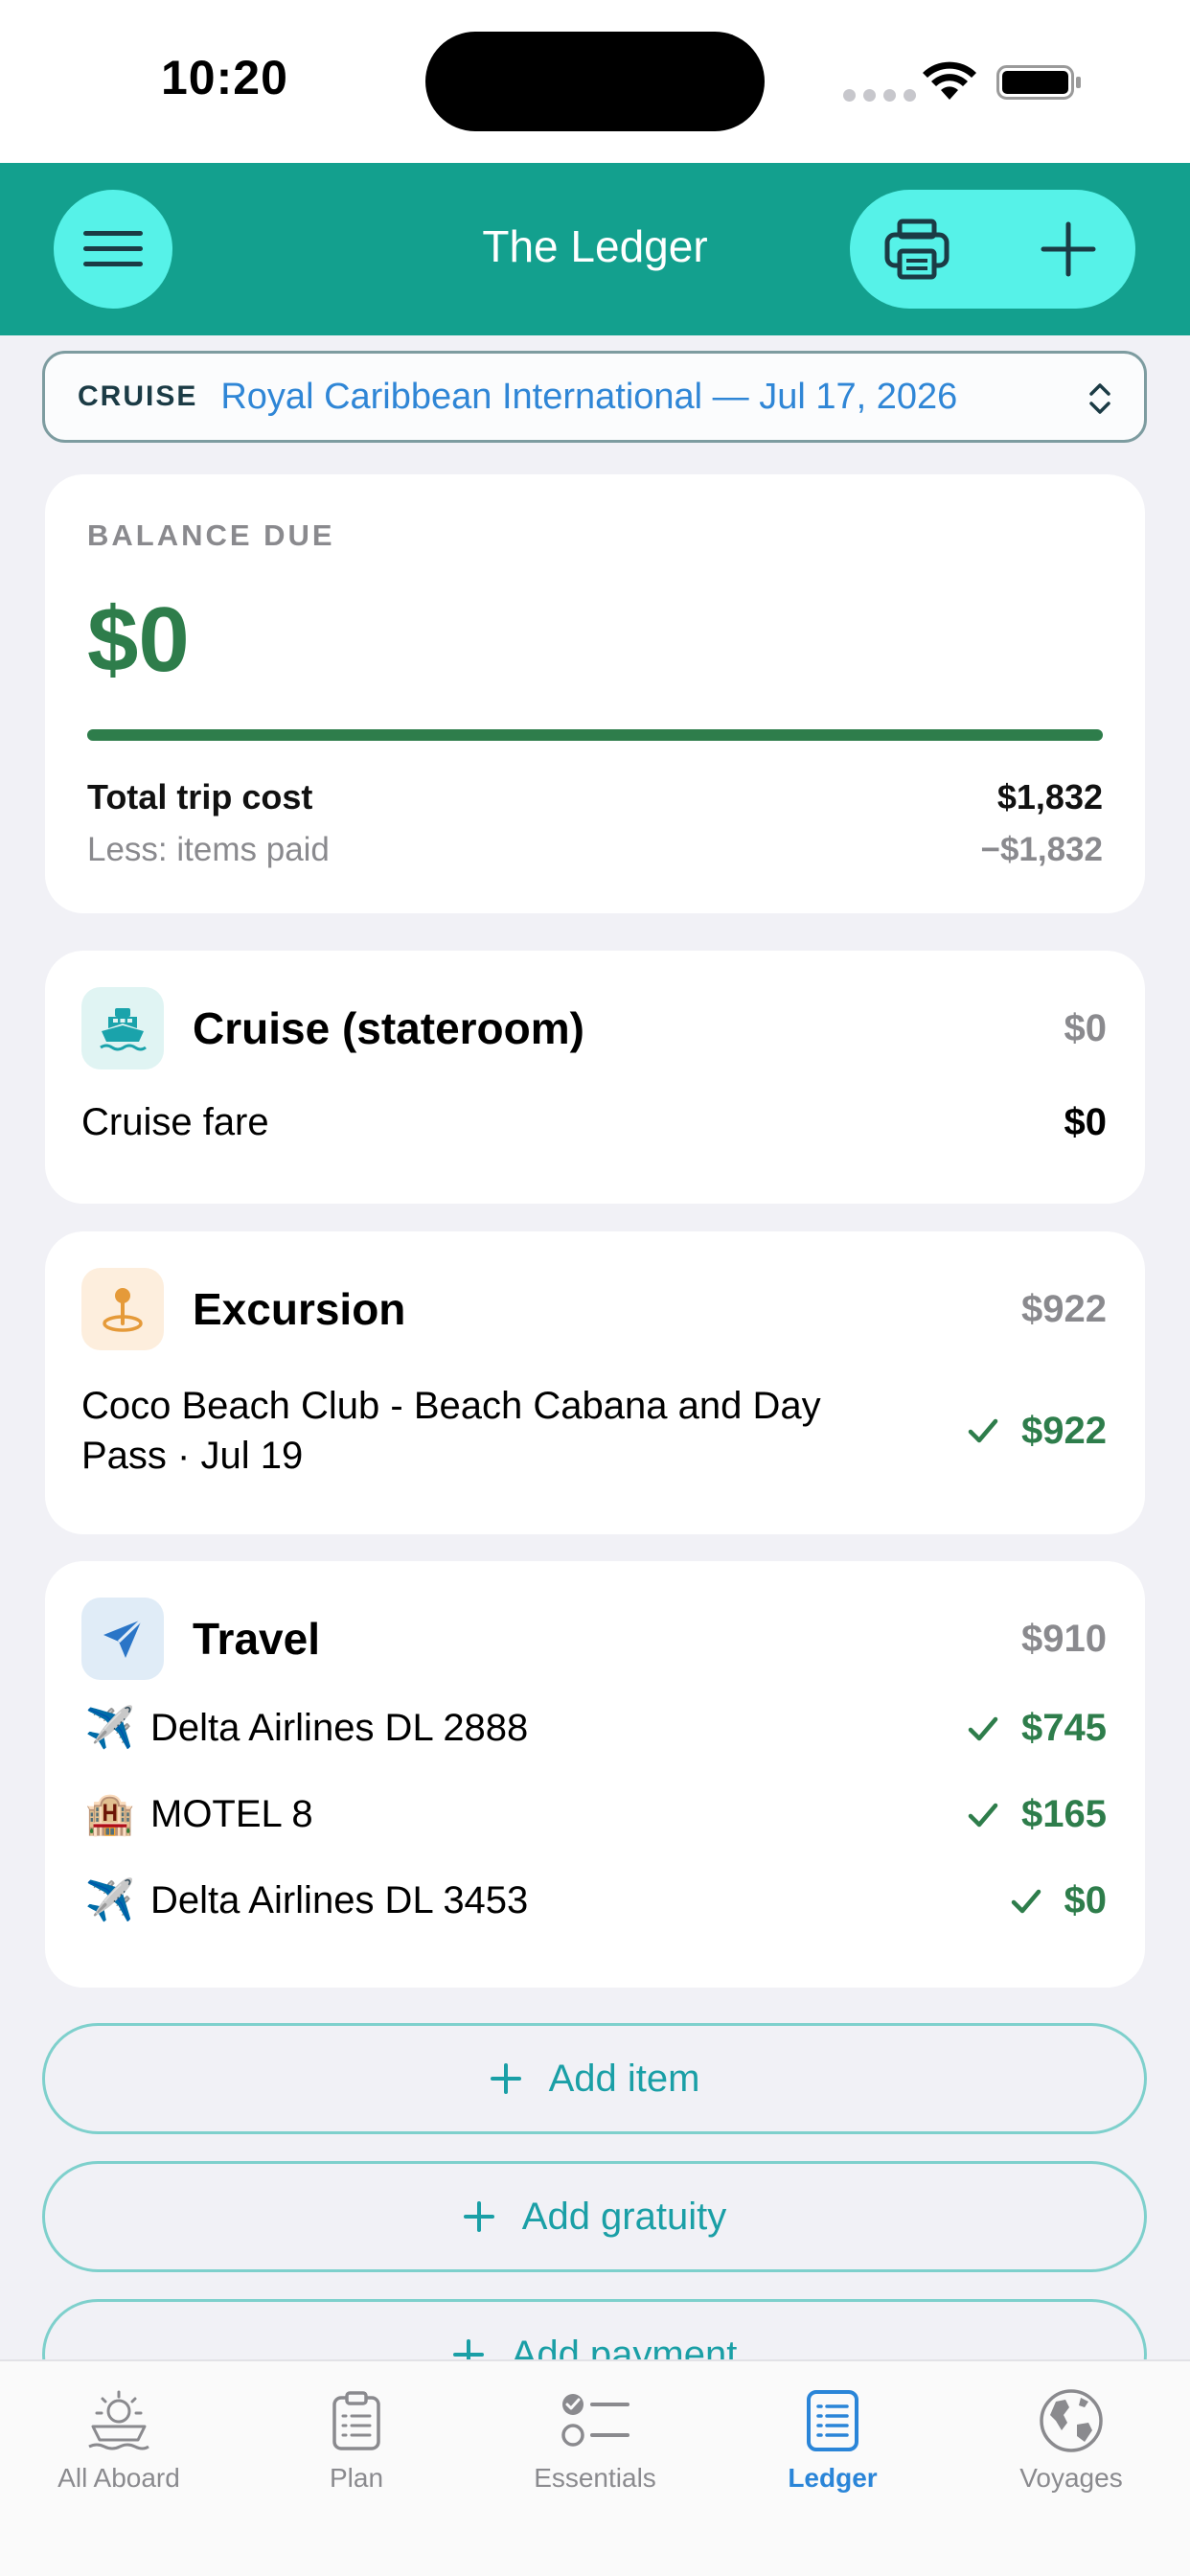  What do you see at coordinates (139, 639) in the screenshot?
I see `balance-amount: $0` at bounding box center [139, 639].